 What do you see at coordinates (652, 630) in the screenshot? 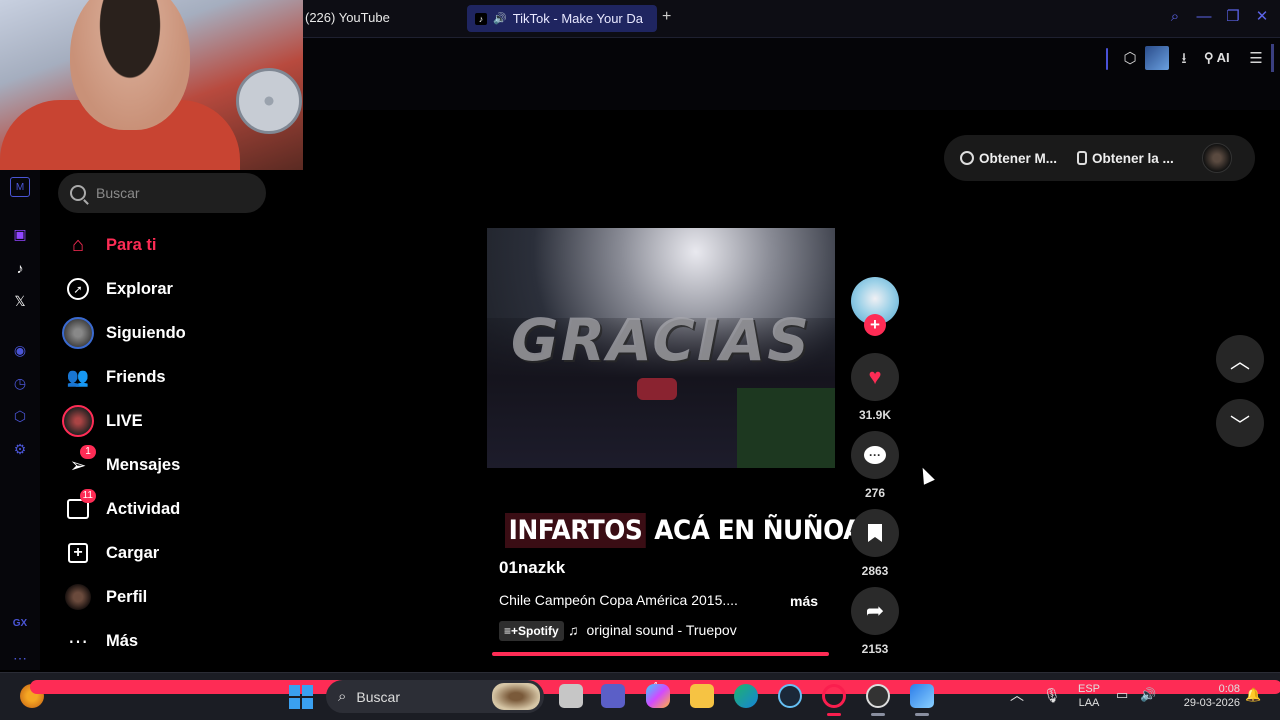
I see `sound-link: ♫ original sound - Truepov` at bounding box center [652, 630].